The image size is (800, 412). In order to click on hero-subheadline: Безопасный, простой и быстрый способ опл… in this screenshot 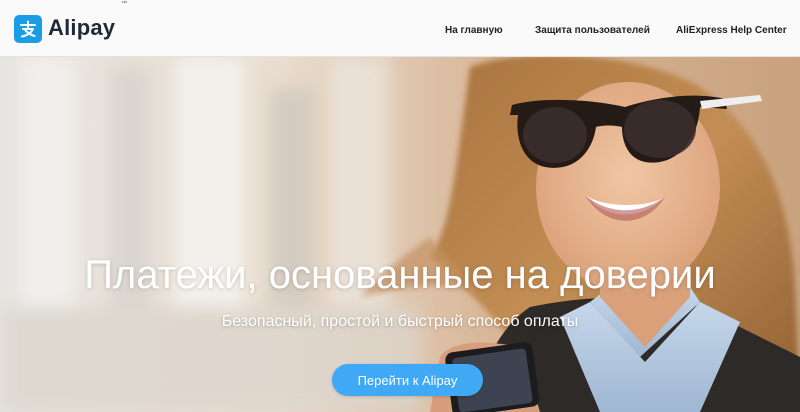, I will do `click(400, 321)`.